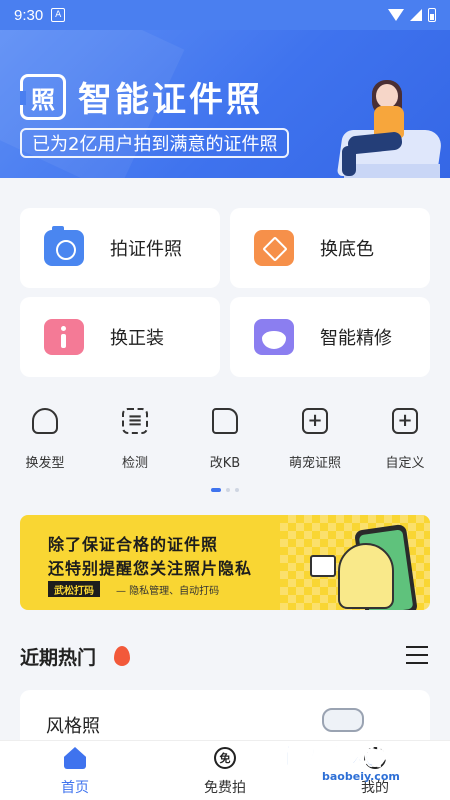 Image resolution: width=450 pixels, height=800 pixels. I want to click on banner-slogan: 已为2亿用户拍到满意的证件照, so click(155, 143).